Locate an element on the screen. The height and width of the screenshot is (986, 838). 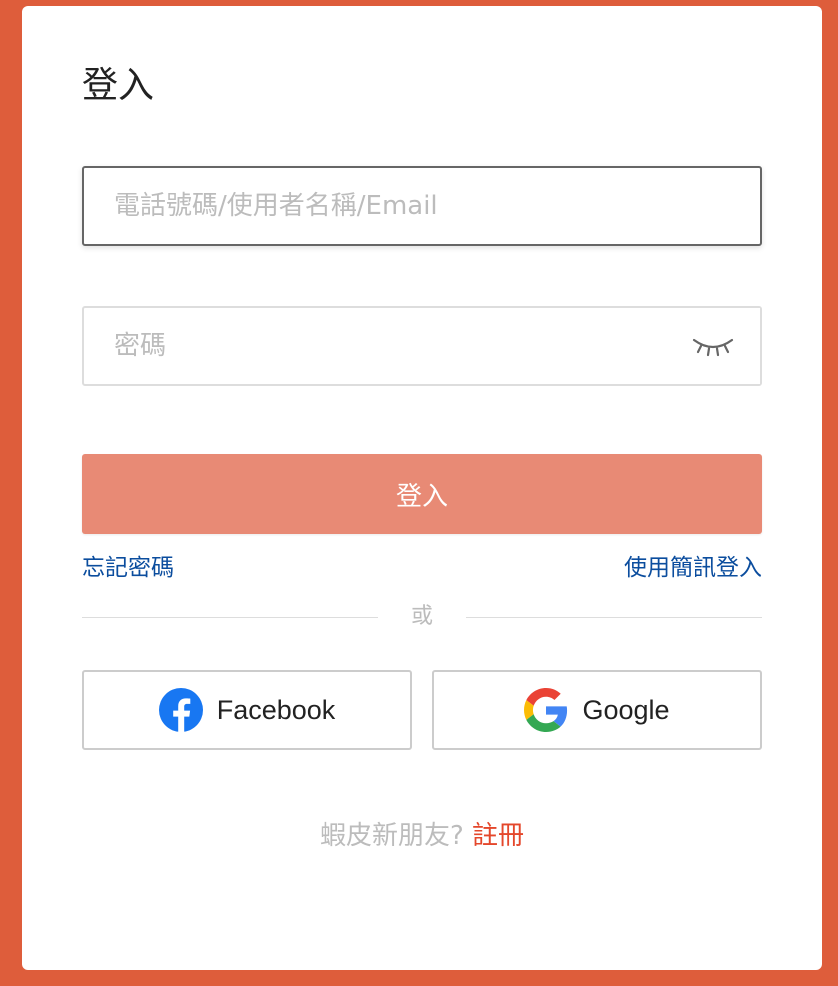
username-field is located at coordinates (422, 206).